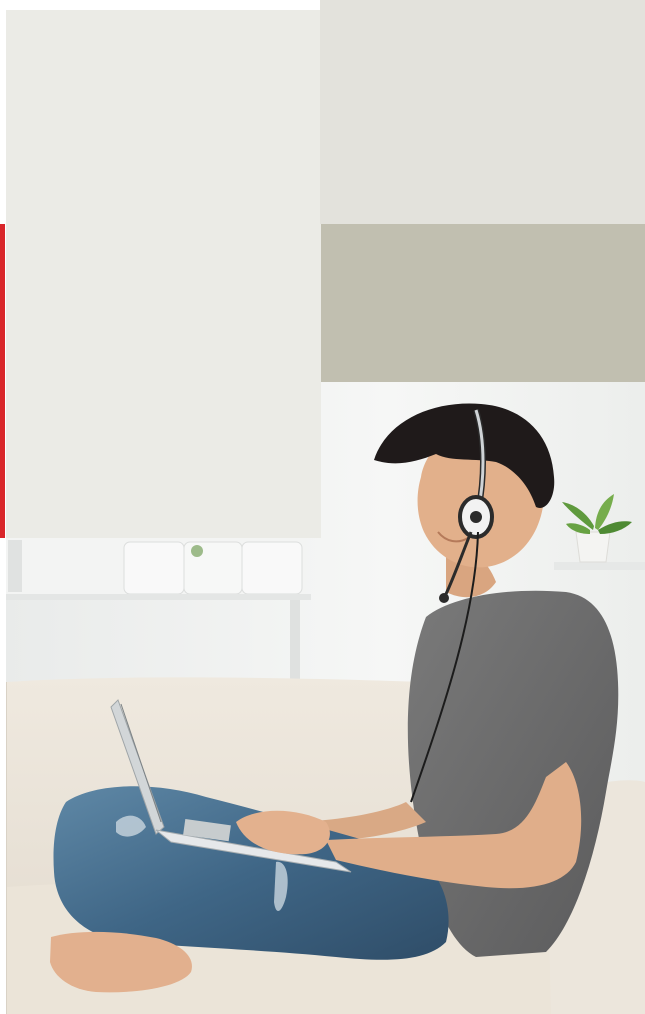 The height and width of the screenshot is (1014, 645). What do you see at coordinates (197, 551) in the screenshot?
I see `plant-bud` at bounding box center [197, 551].